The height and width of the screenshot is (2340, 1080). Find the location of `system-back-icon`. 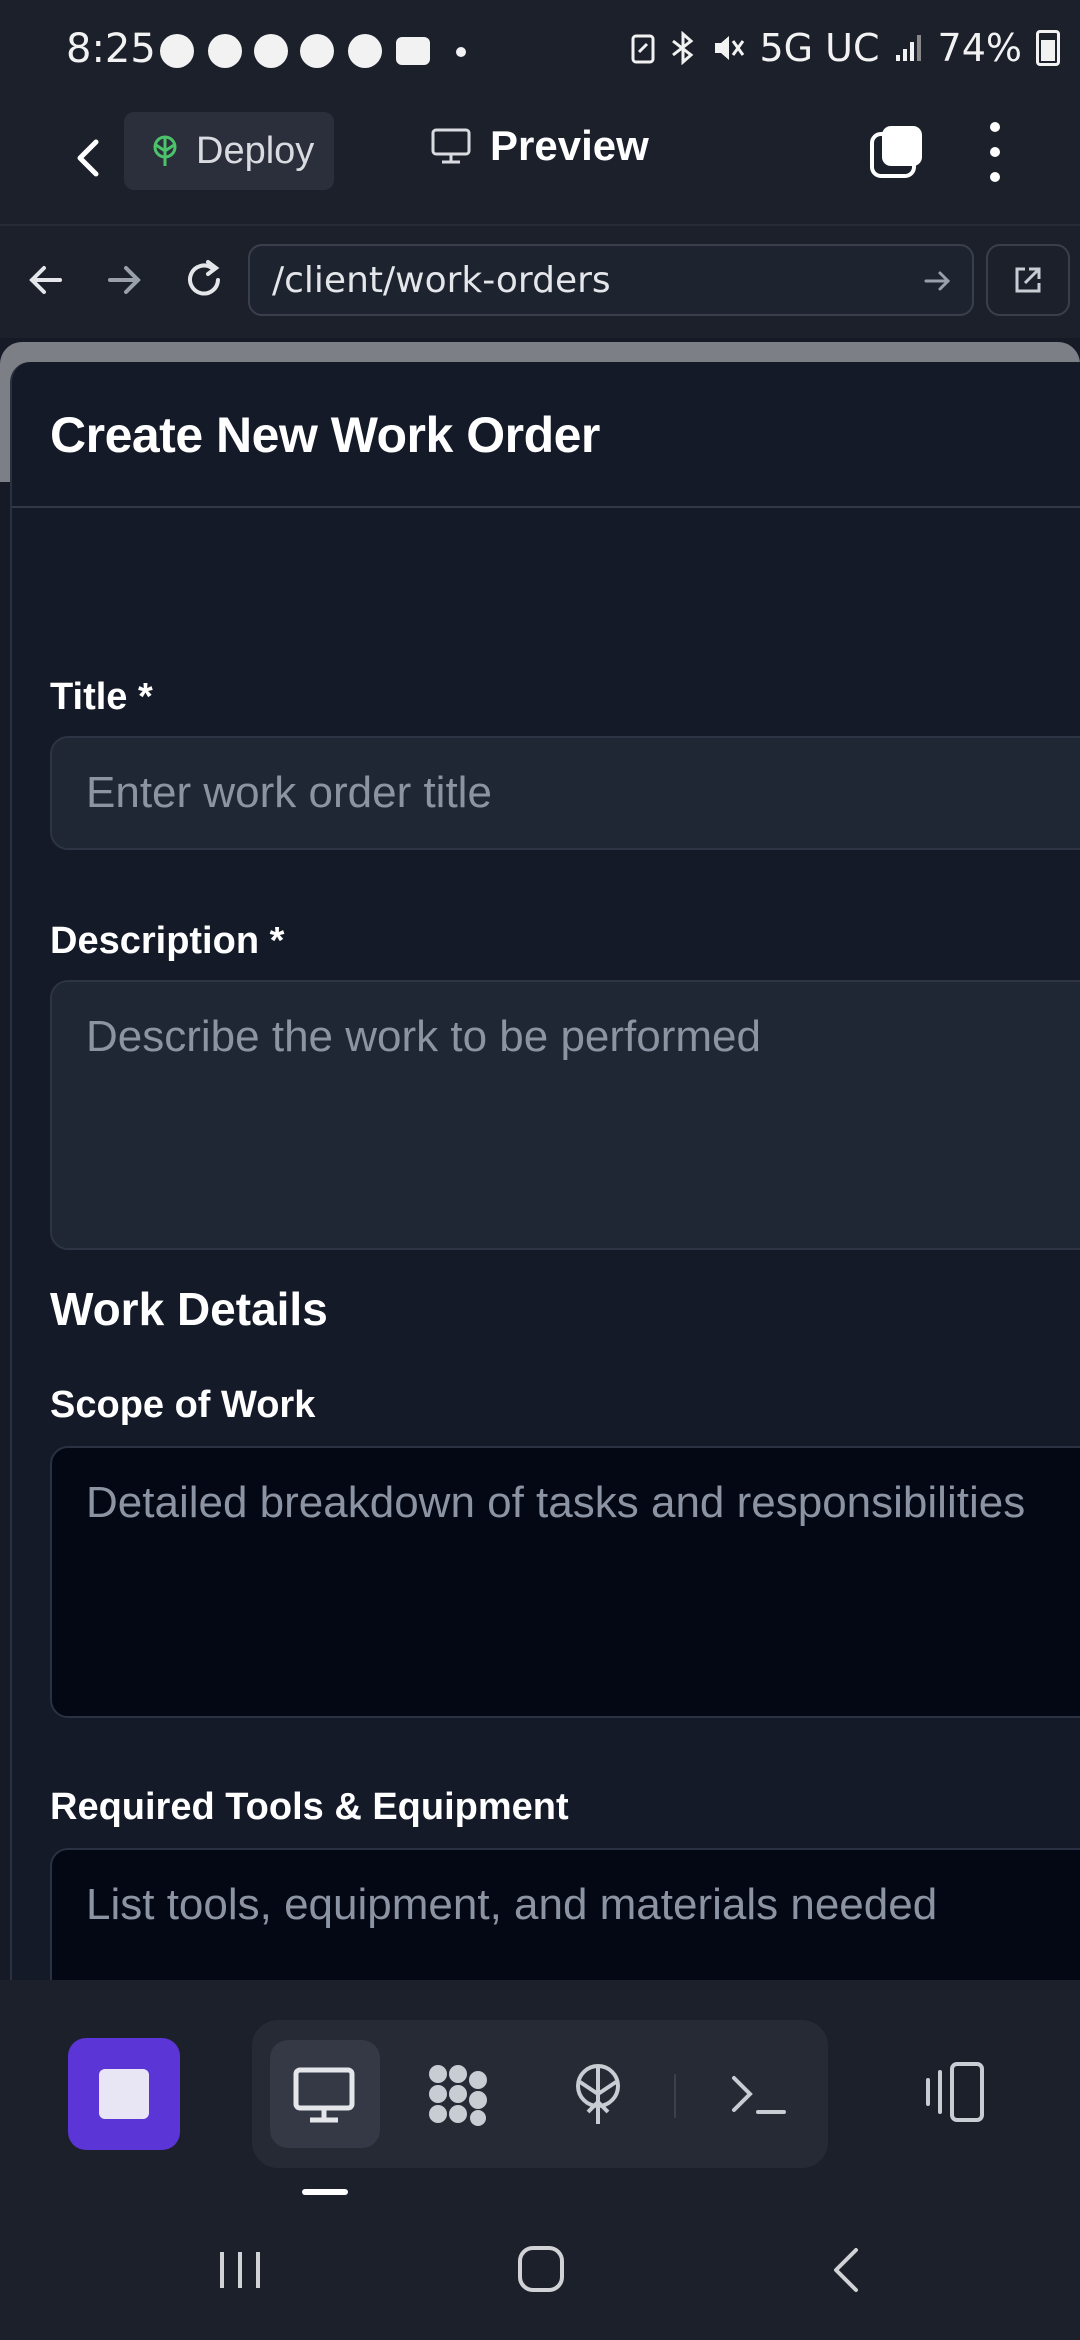

system-back-icon is located at coordinates (848, 2270).